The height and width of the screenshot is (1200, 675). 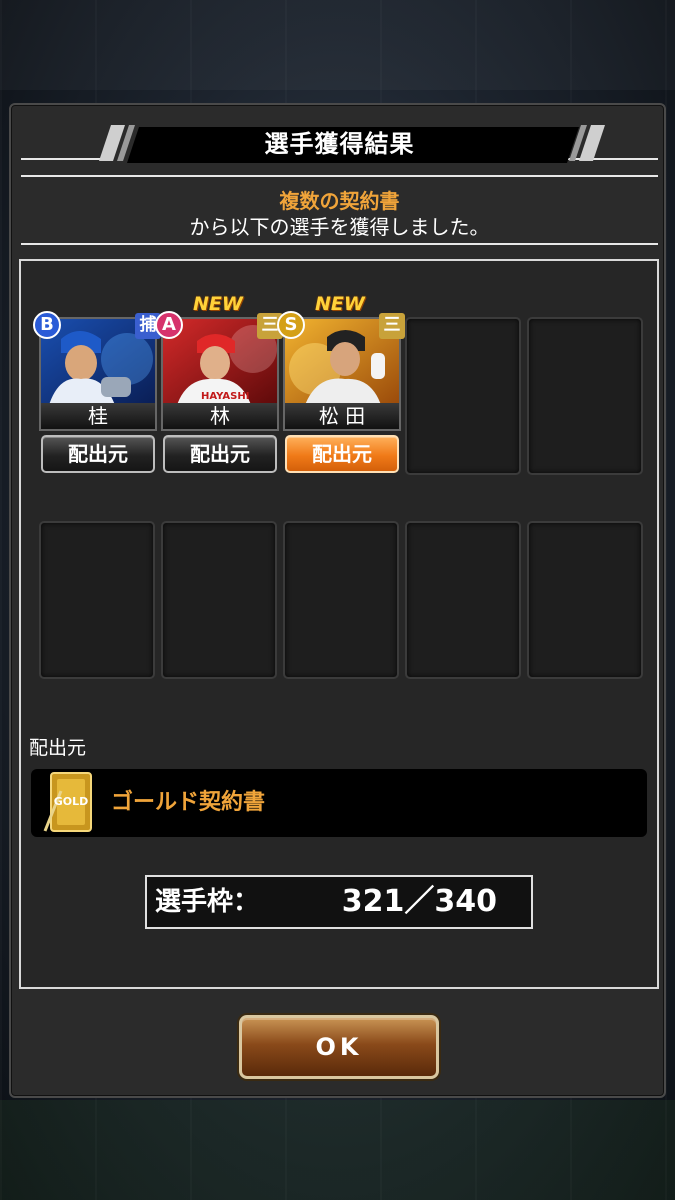 I want to click on player-name: 林, so click(x=220, y=417).